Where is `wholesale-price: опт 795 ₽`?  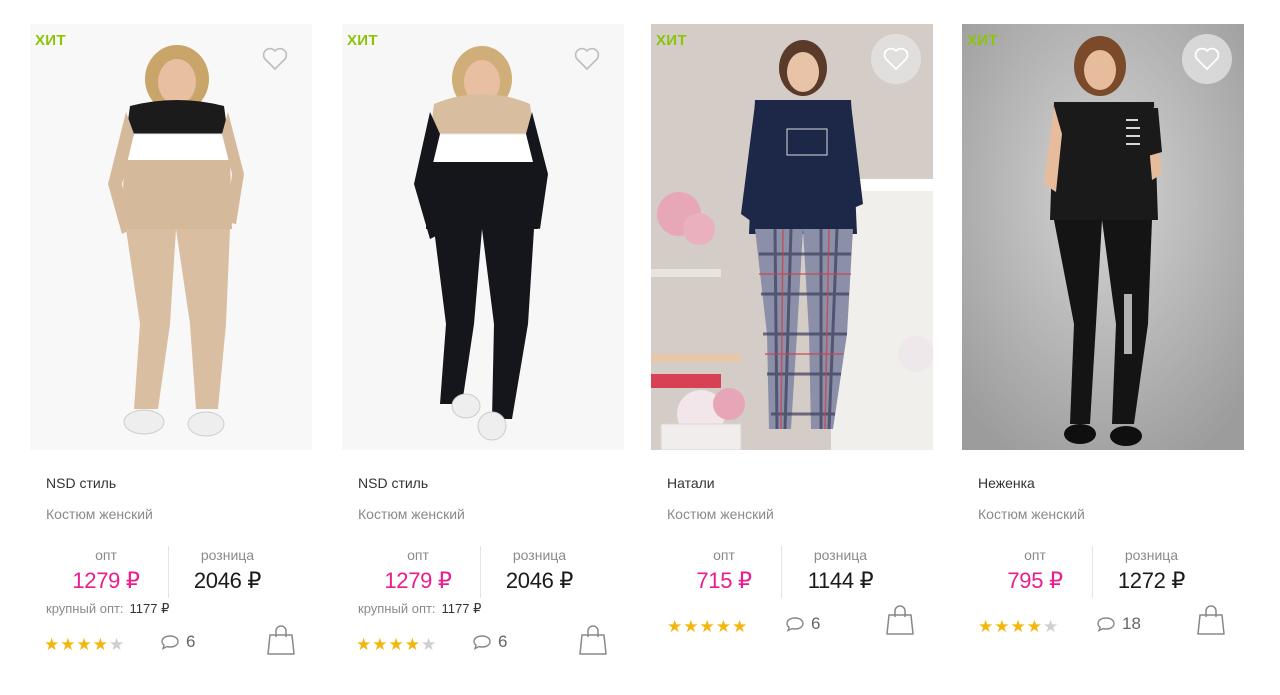 wholesale-price: опт 795 ₽ is located at coordinates (1035, 571).